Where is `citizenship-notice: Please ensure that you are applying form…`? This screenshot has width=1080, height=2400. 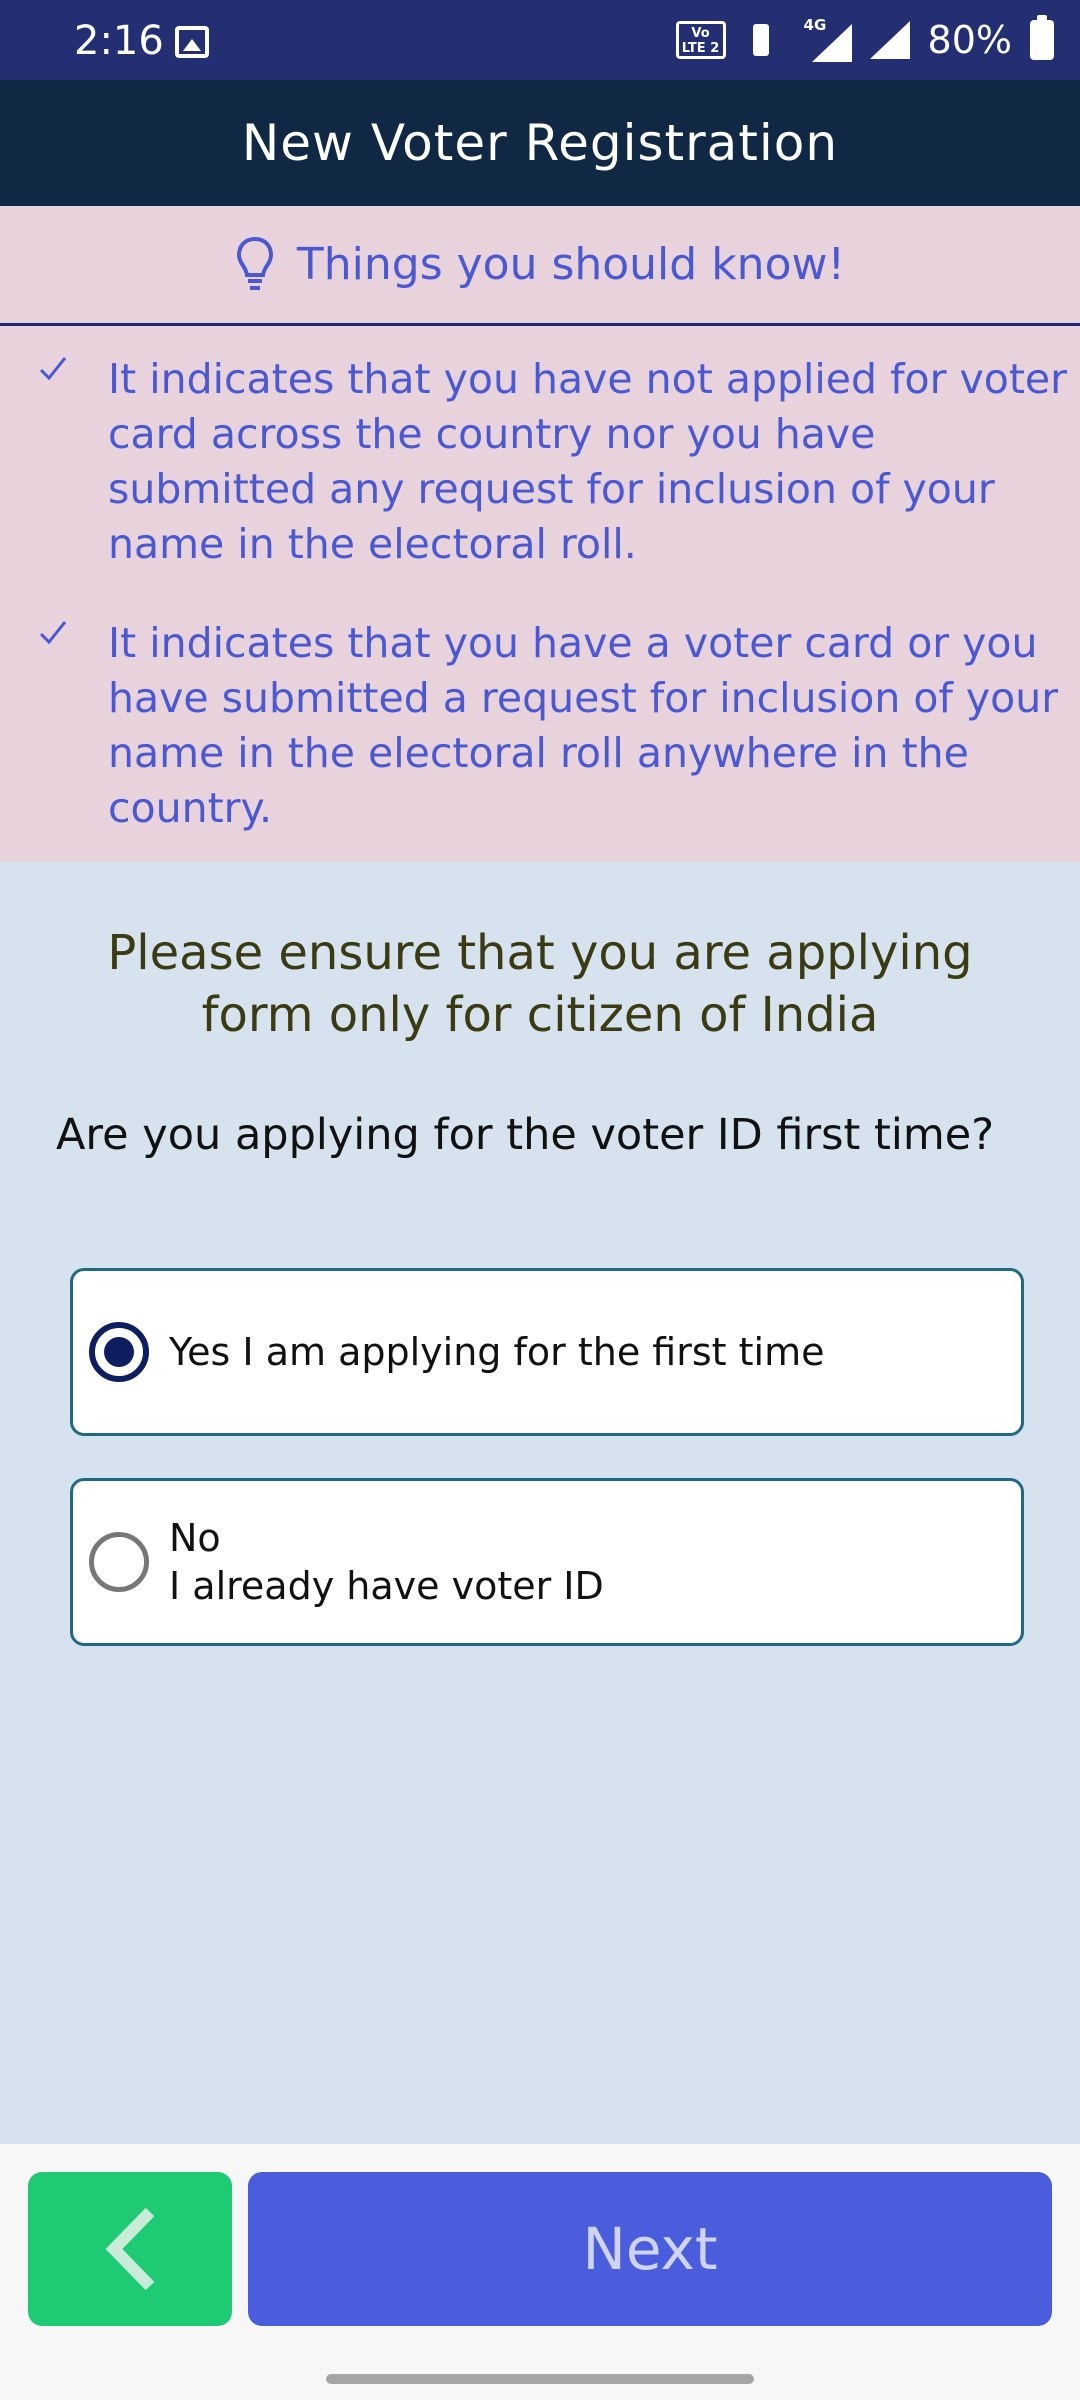
citizenship-notice: Please ensure that you are applying form… is located at coordinates (540, 984).